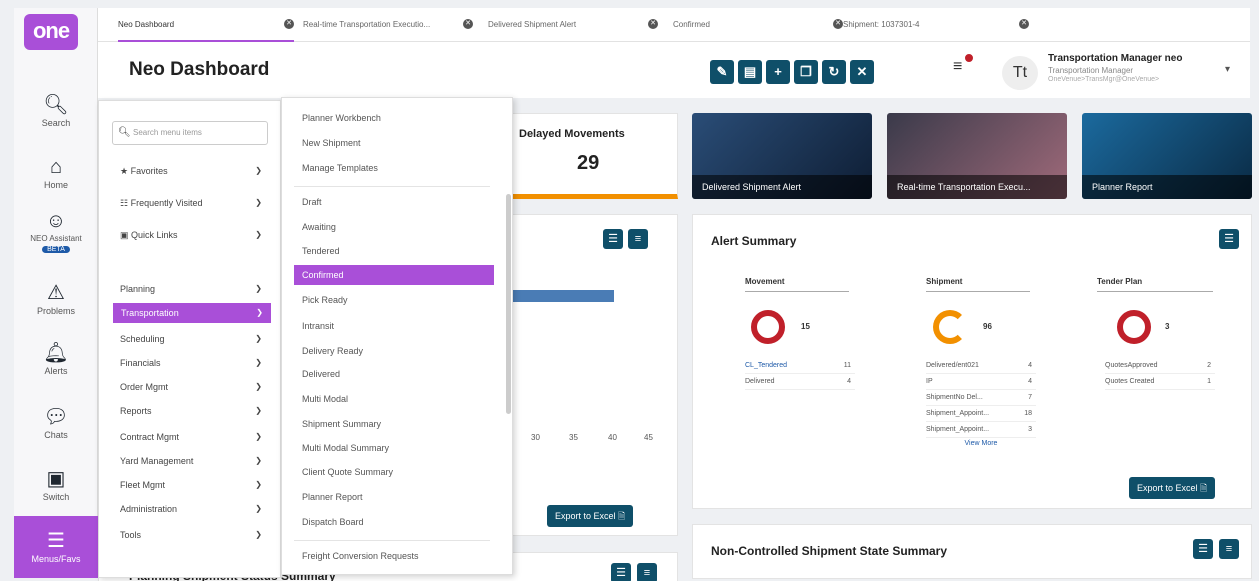 This screenshot has height=581, width=1259. I want to click on submenu-item: Awaiting, so click(394, 227).